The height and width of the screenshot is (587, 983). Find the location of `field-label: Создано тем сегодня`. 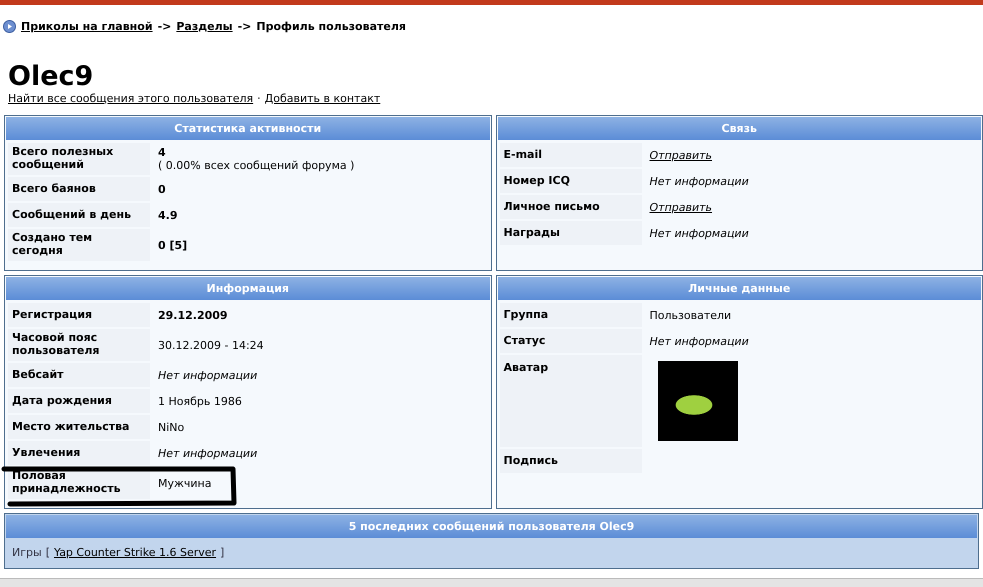

field-label: Создано тем сегодня is located at coordinates (79, 245).